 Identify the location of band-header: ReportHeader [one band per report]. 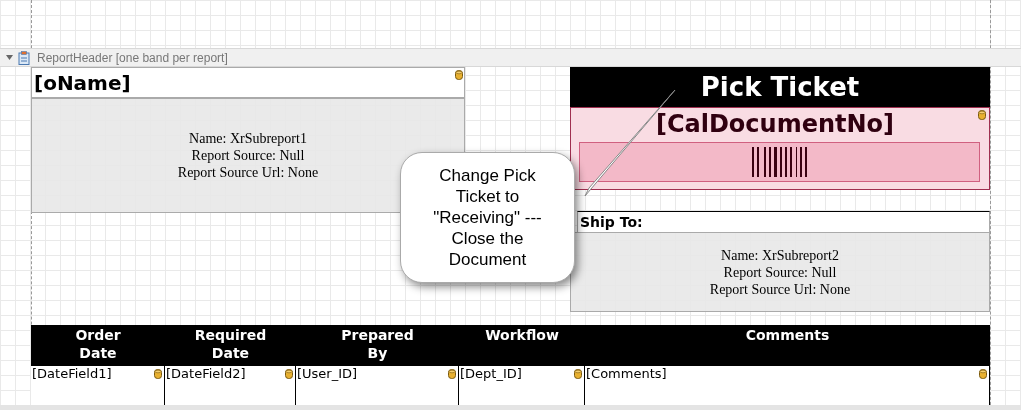
(510, 57).